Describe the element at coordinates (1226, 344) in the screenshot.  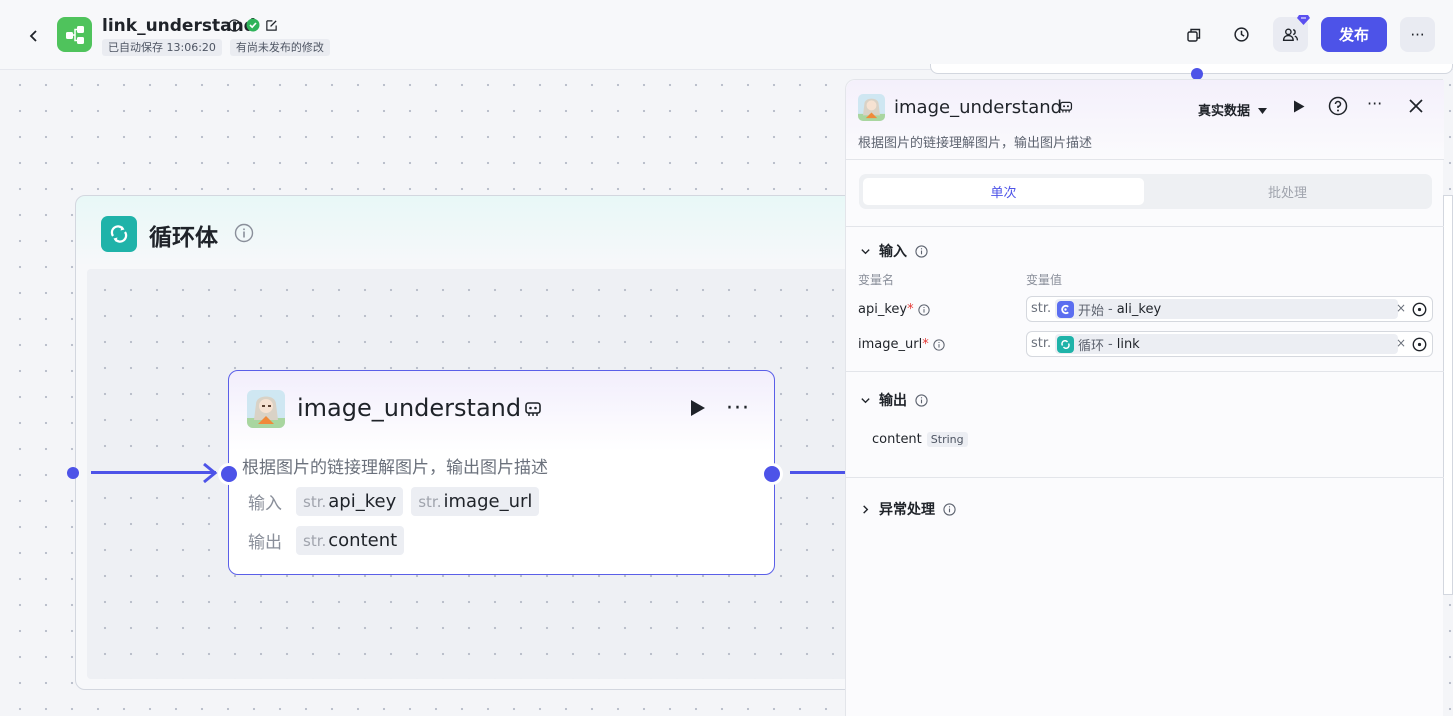
I see `image-url-ref-chip: 循环 - link` at that location.